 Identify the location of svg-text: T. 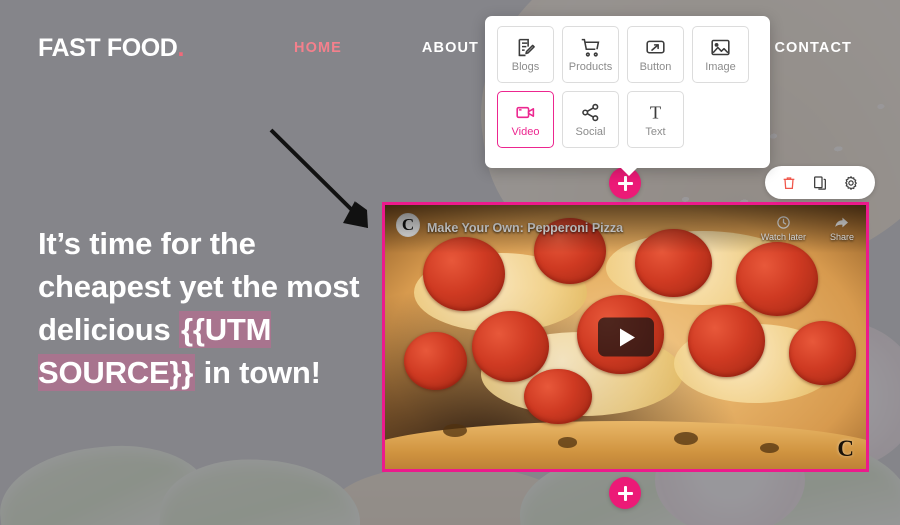
(655, 112).